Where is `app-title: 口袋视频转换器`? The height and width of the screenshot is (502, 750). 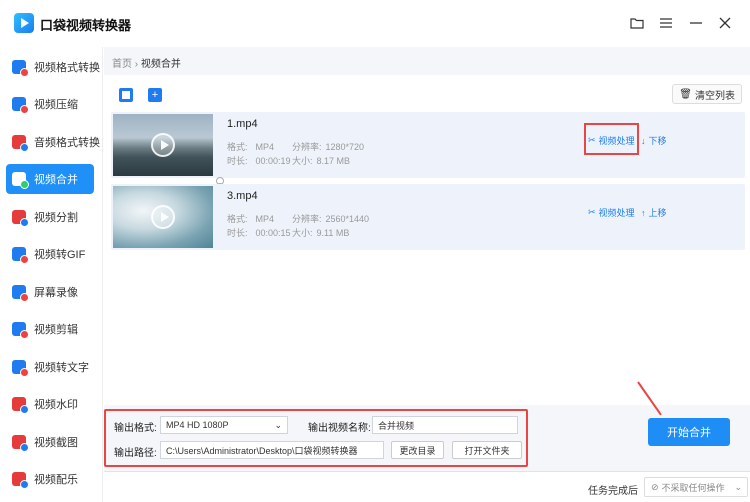
app-title: 口袋视频转换器 is located at coordinates (86, 25).